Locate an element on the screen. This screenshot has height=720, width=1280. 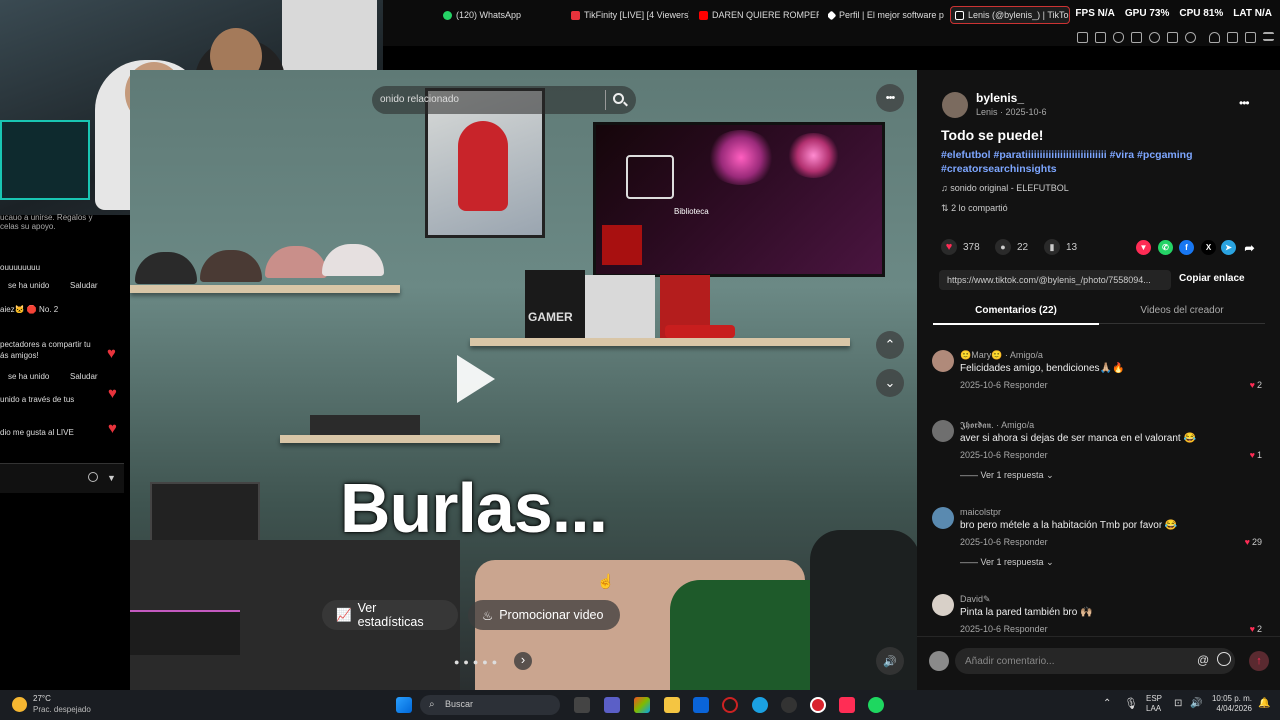
windows-start-icon is located at coordinates (404, 705).